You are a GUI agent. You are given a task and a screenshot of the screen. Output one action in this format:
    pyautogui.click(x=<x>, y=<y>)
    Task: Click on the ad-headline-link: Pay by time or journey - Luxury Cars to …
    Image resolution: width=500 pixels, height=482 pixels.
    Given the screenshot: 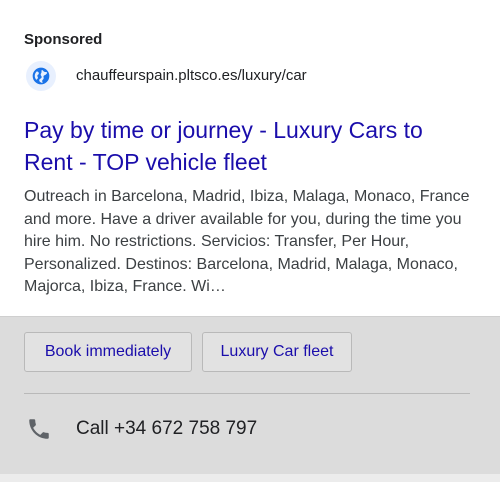 What is the action you would take?
    pyautogui.click(x=244, y=146)
    